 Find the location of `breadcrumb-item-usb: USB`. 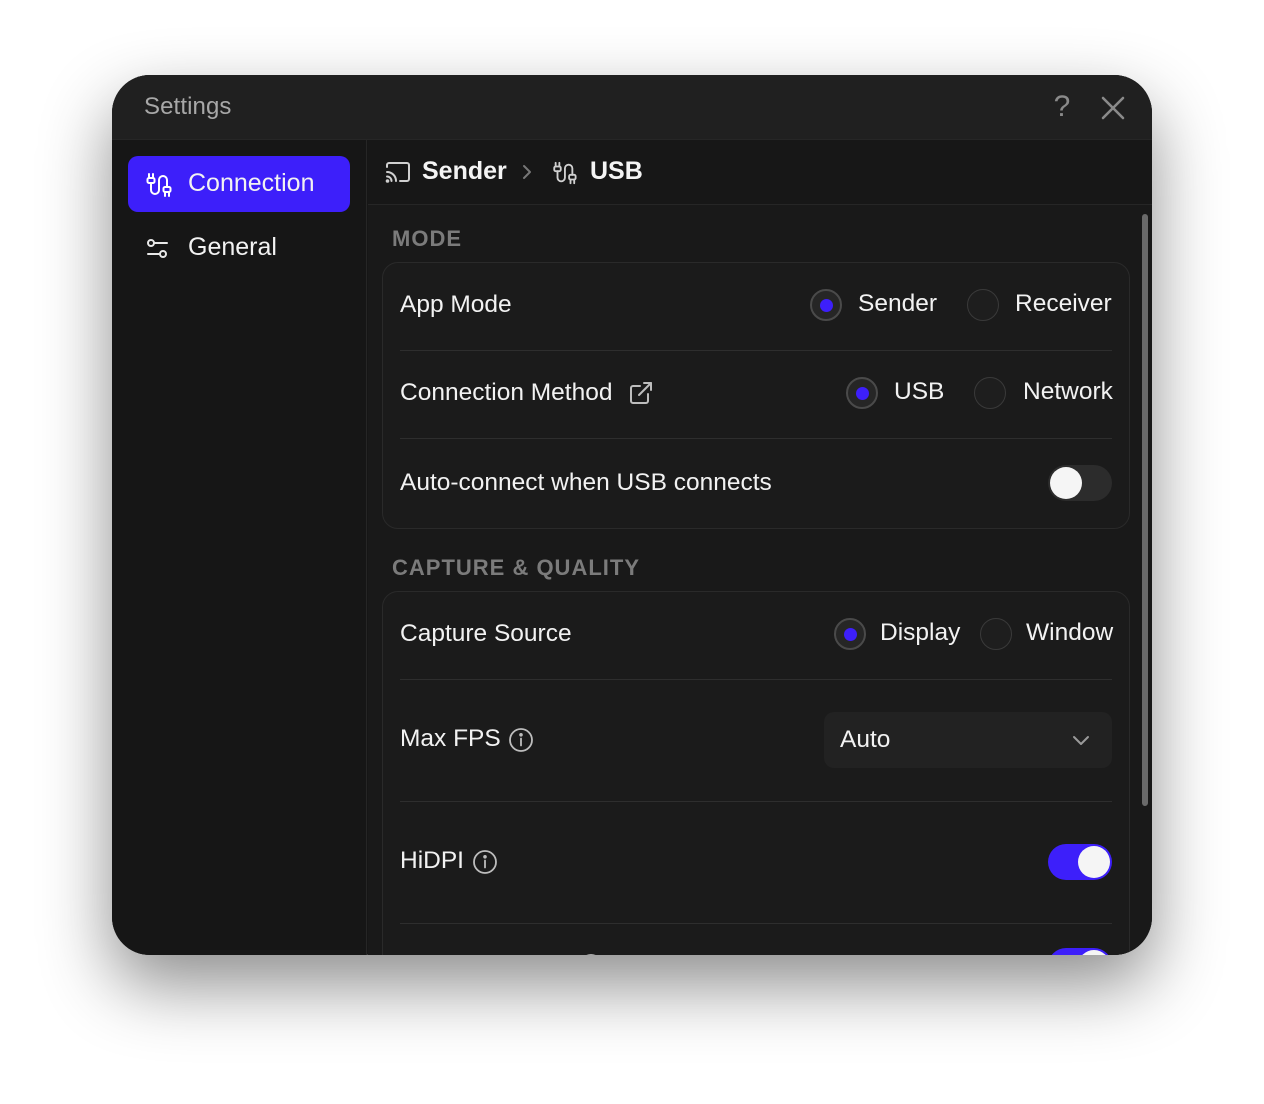

breadcrumb-item-usb: USB is located at coordinates (616, 171).